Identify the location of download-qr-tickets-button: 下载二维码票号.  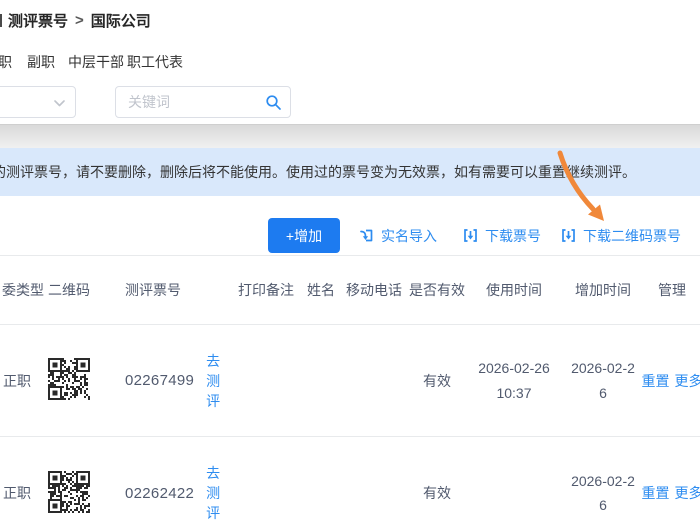
(620, 235).